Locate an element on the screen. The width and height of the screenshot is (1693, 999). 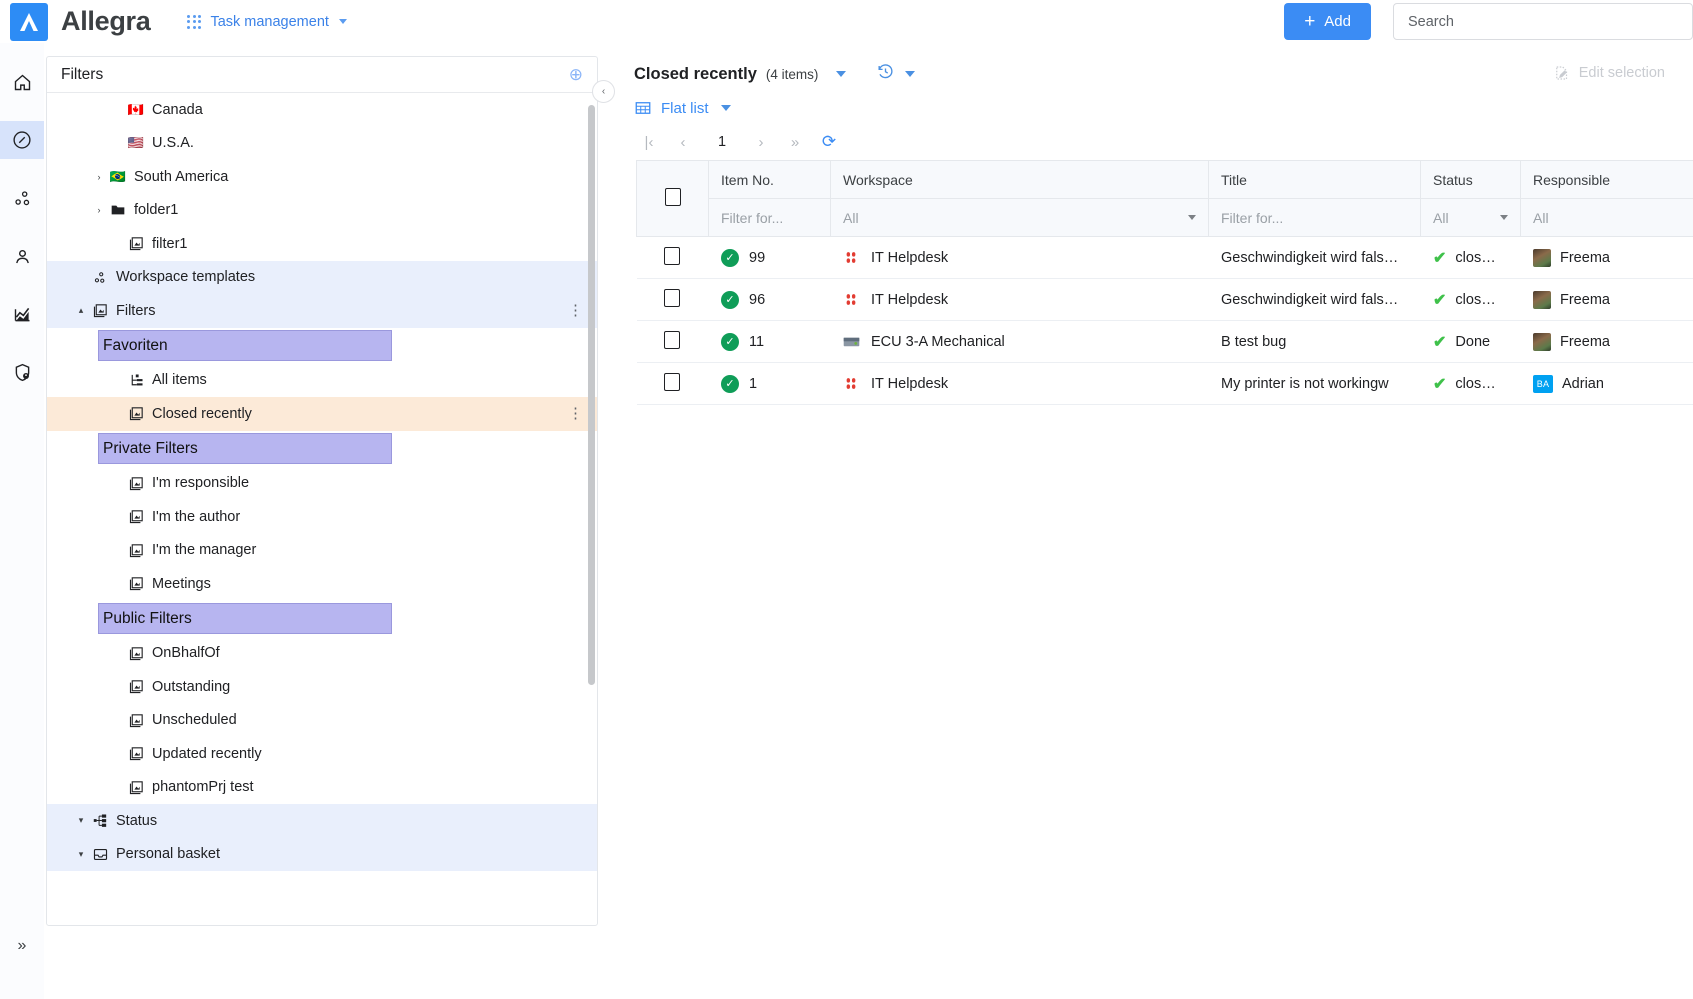
col-header-title: Title is located at coordinates (1314, 179).